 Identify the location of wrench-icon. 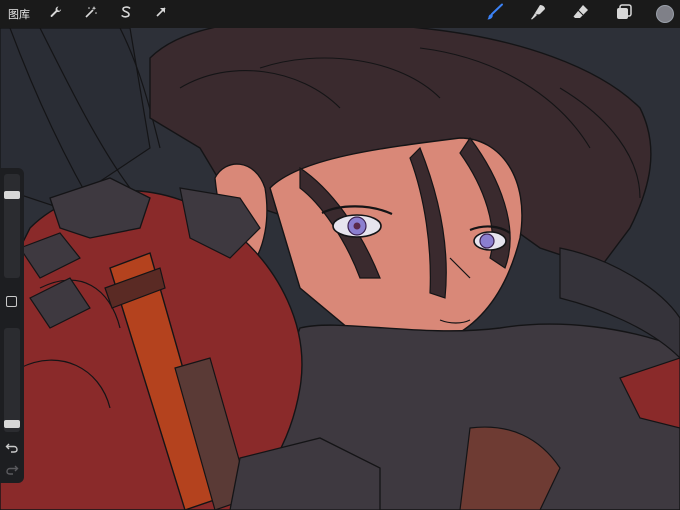
(56, 14).